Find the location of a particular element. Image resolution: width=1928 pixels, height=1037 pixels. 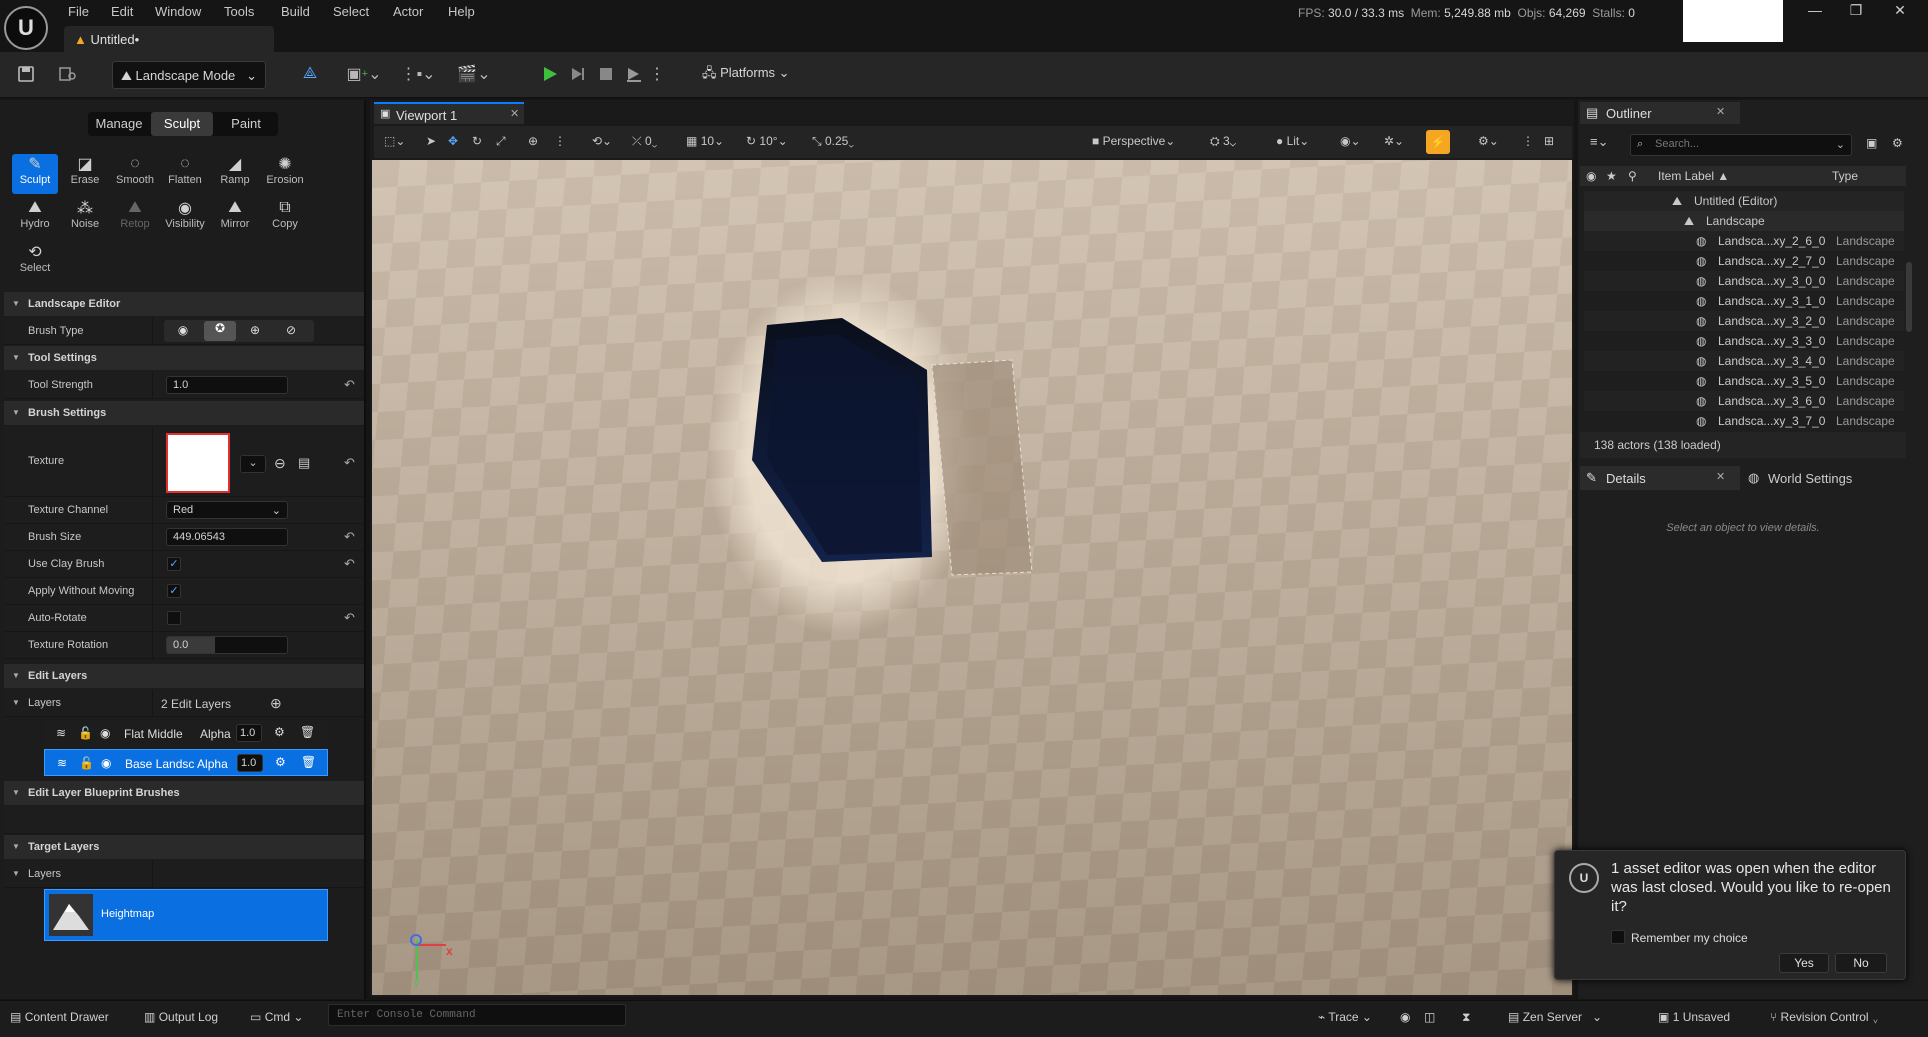

outliner-row-root: ⛰ Untitled (Editor) is located at coordinates (1744, 201).